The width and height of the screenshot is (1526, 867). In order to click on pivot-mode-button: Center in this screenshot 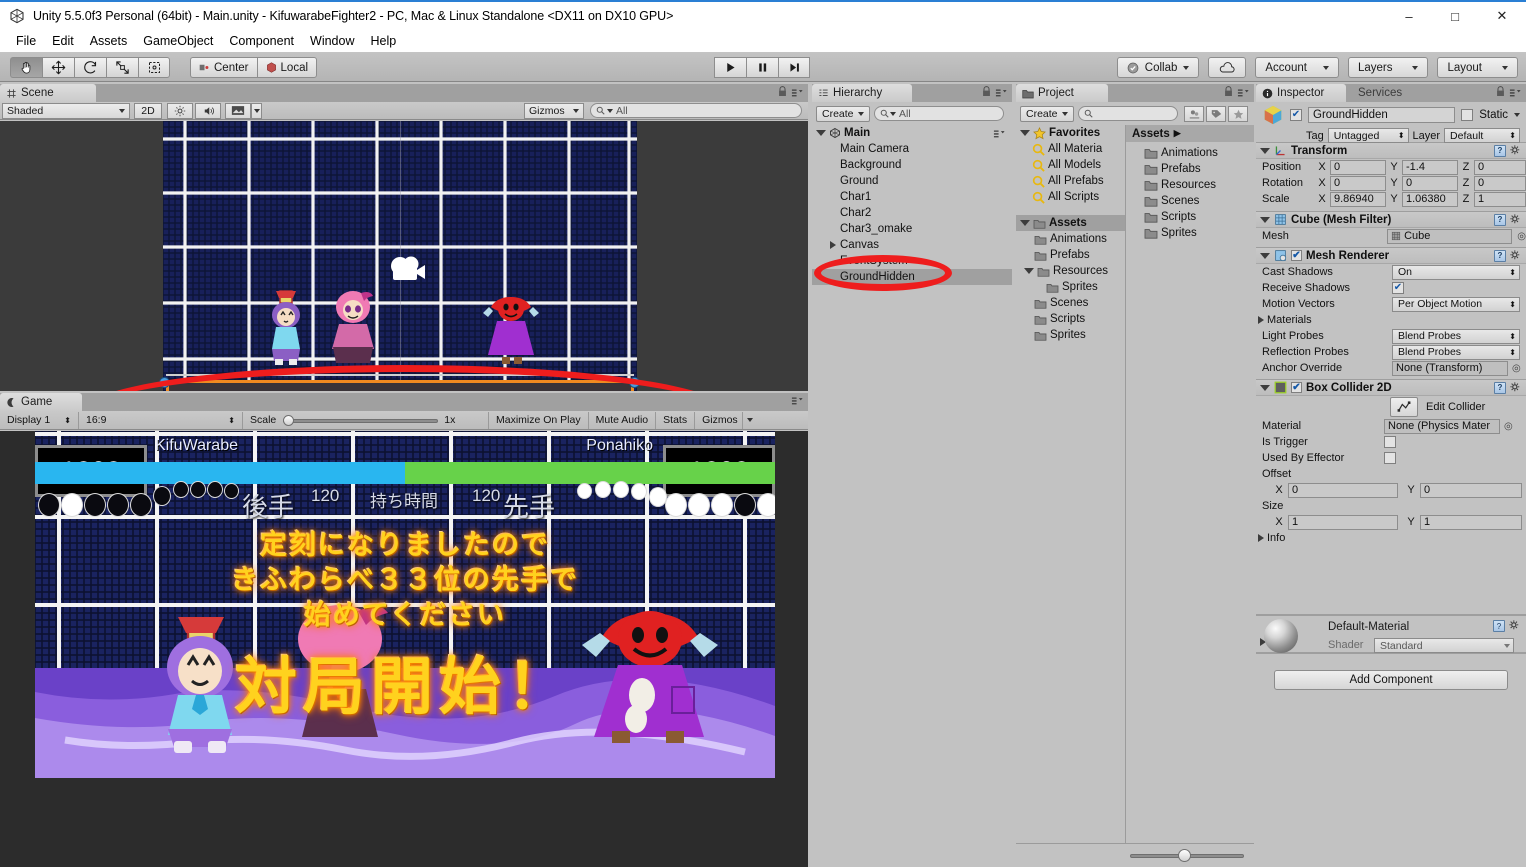, I will do `click(223, 67)`.